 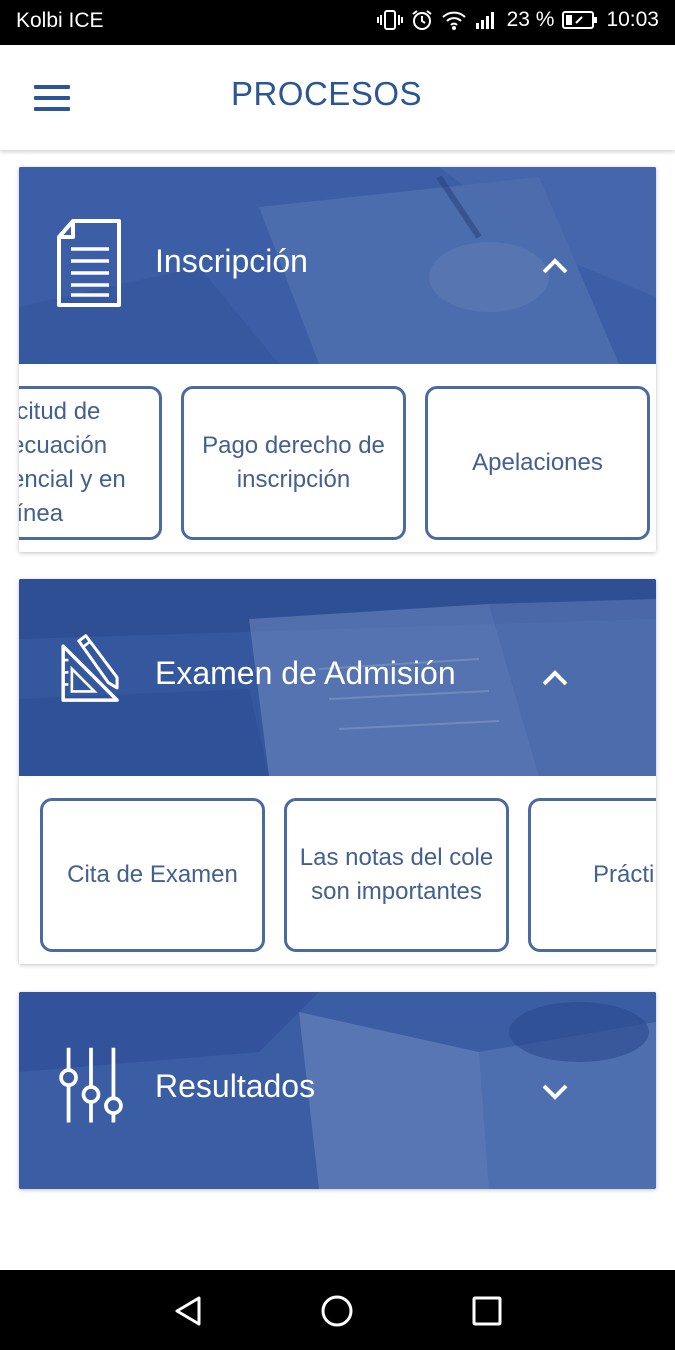 I want to click on tile-label: Cita de Examen, so click(x=152, y=874).